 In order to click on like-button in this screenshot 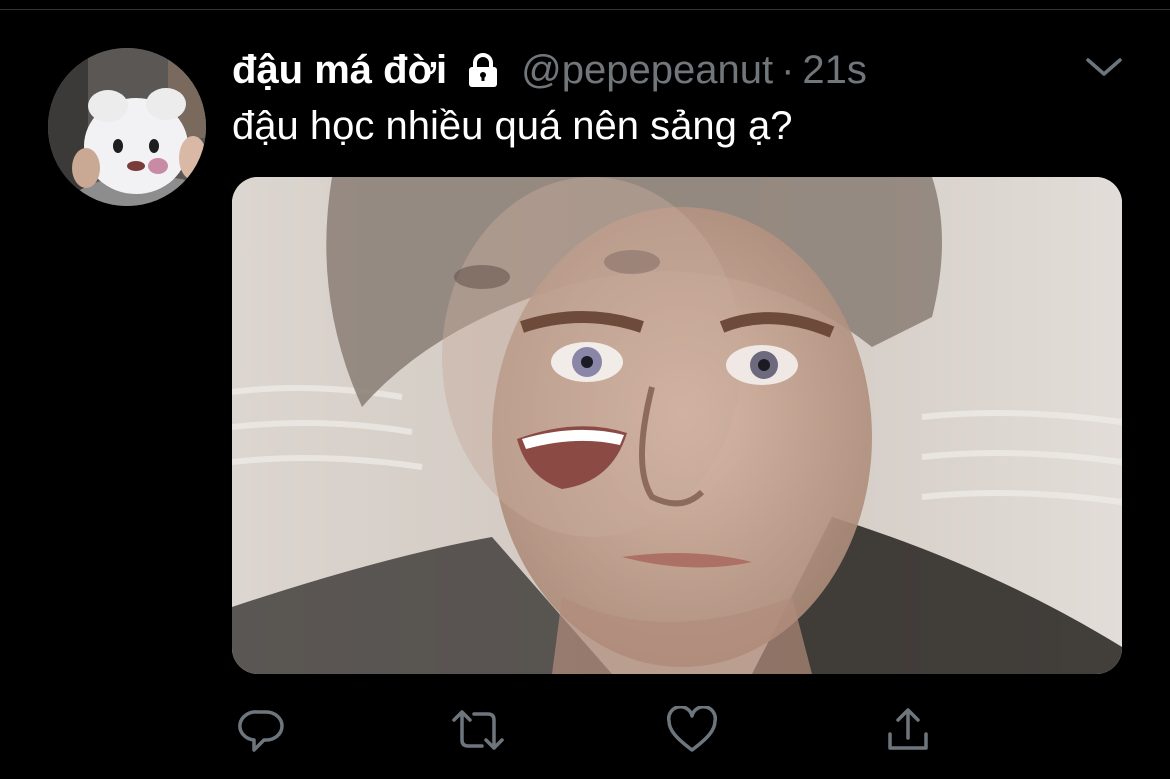, I will do `click(692, 730)`.